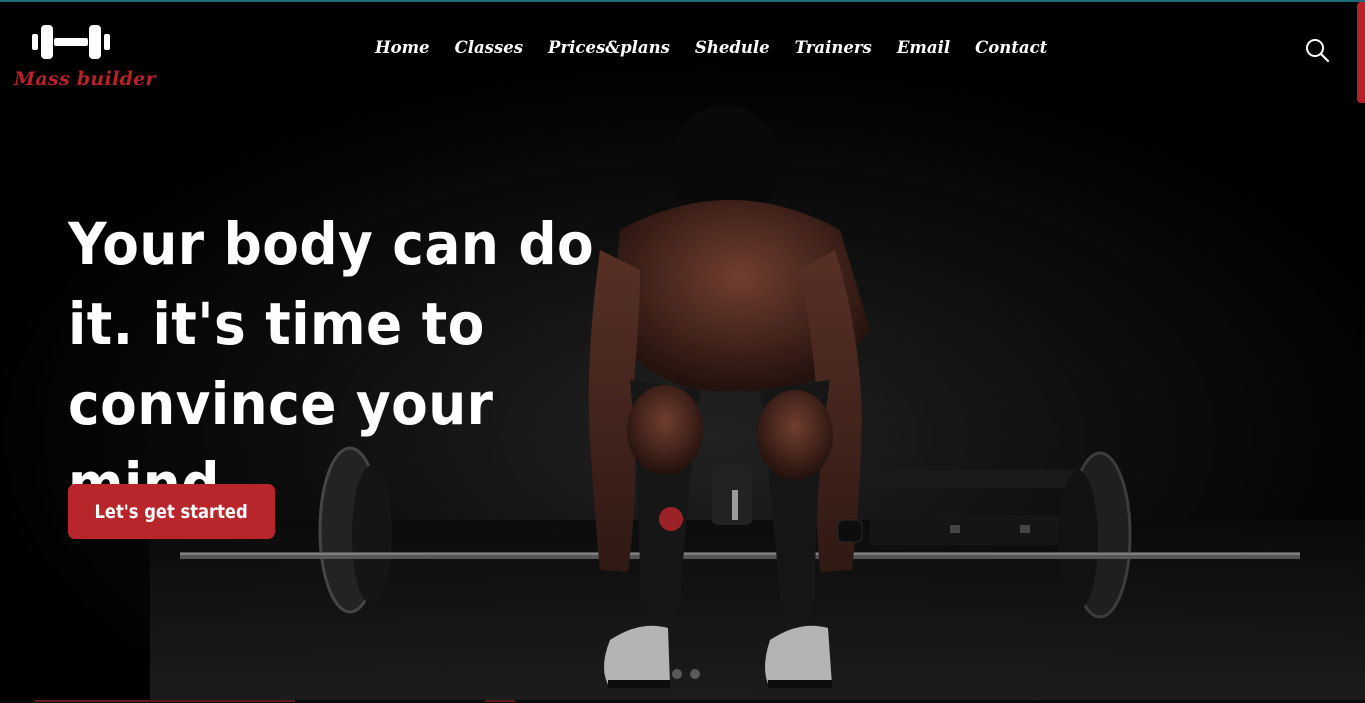 The height and width of the screenshot is (703, 1365). What do you see at coordinates (1317, 50) in the screenshot?
I see `search-icon` at bounding box center [1317, 50].